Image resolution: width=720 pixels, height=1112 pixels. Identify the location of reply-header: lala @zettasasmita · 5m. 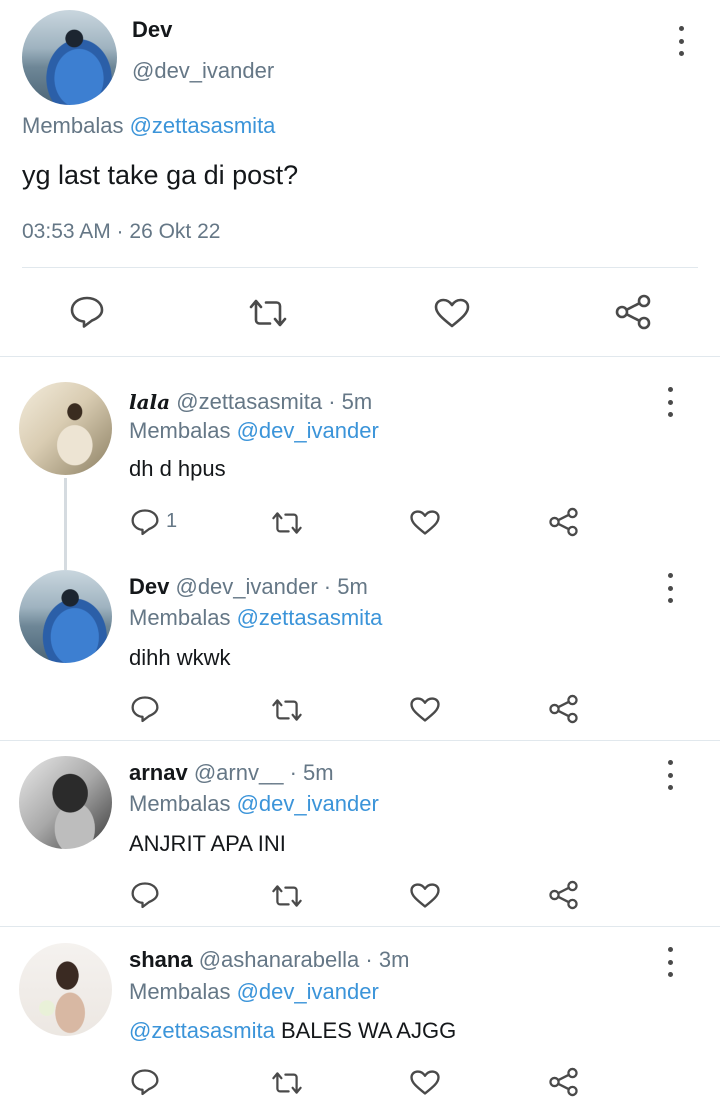
(250, 402).